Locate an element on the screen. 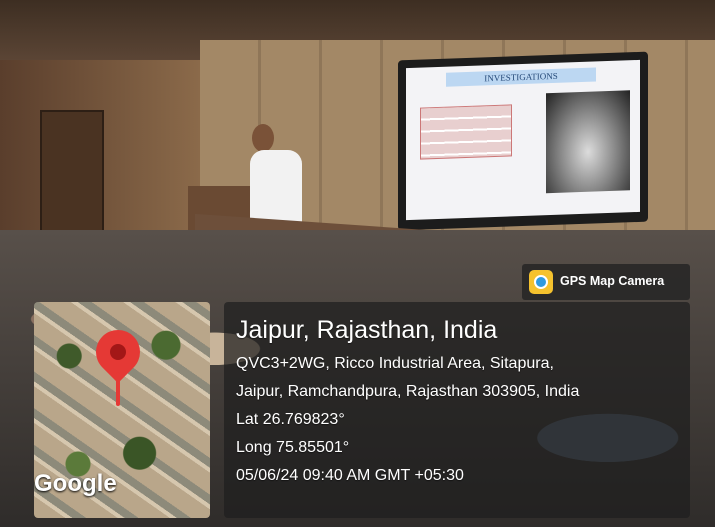 The height and width of the screenshot is (527, 715). slide: INVESTIGATIONS is located at coordinates (523, 140).